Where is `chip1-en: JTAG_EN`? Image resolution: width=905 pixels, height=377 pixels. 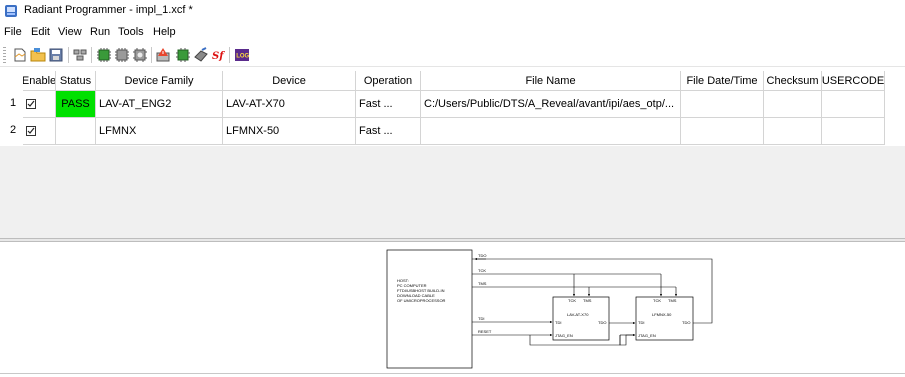 chip1-en: JTAG_EN is located at coordinates (564, 335).